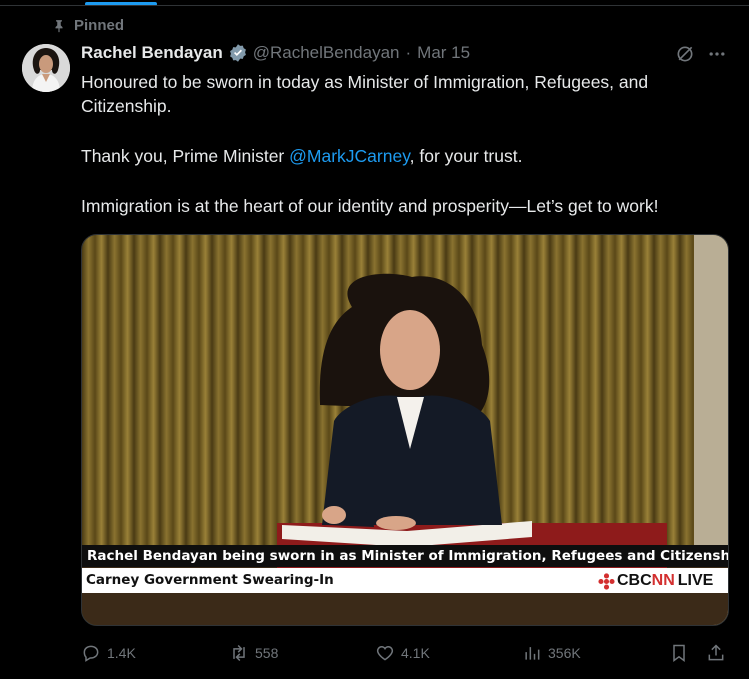 The image size is (749, 679). I want to click on author-name: Rachel Bendayan, so click(152, 53).